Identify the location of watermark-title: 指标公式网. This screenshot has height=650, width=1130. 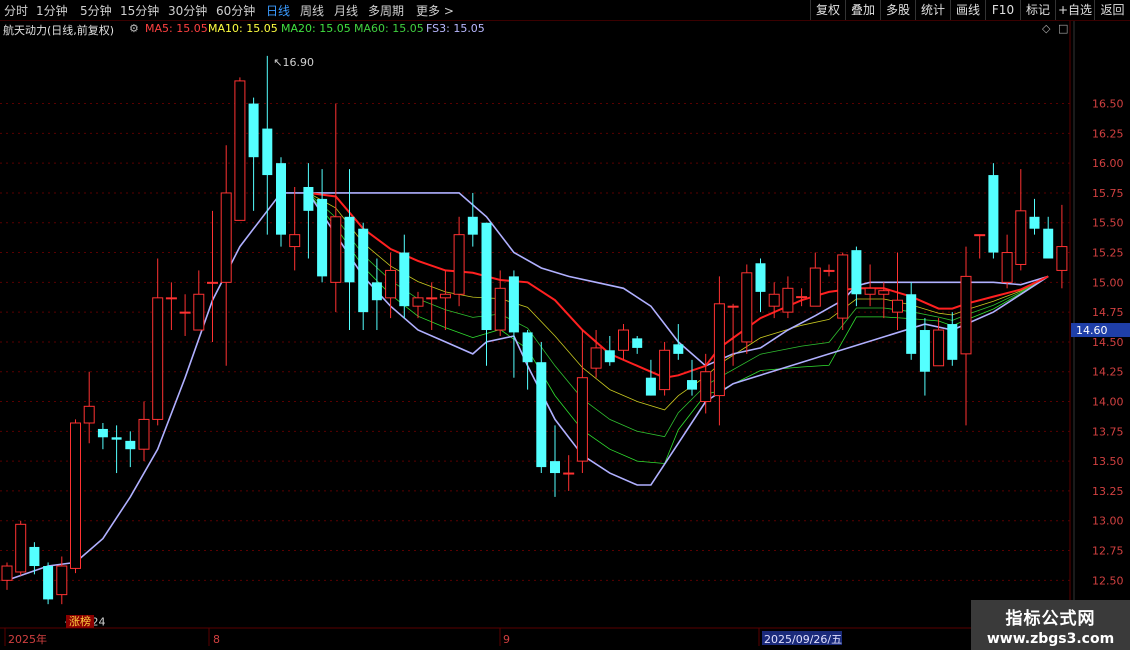
(1050, 619).